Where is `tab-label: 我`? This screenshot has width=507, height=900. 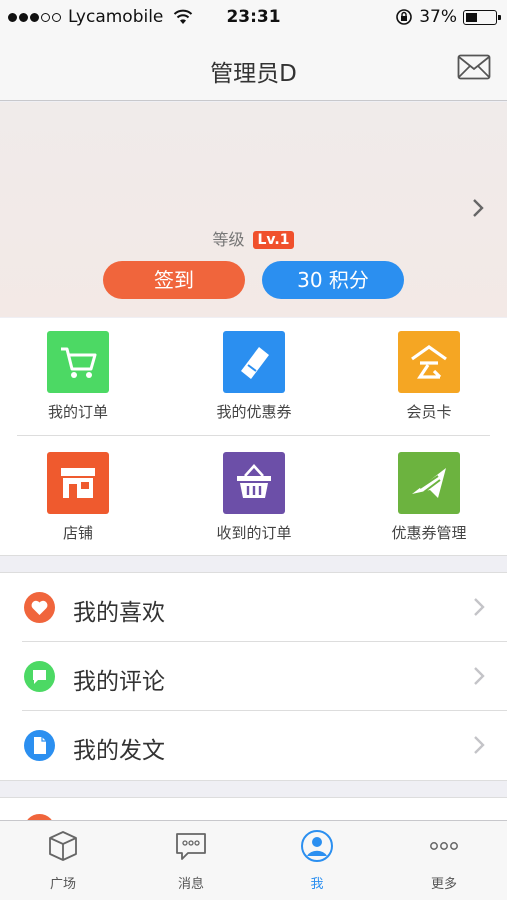
tab-label: 我 is located at coordinates (317, 884).